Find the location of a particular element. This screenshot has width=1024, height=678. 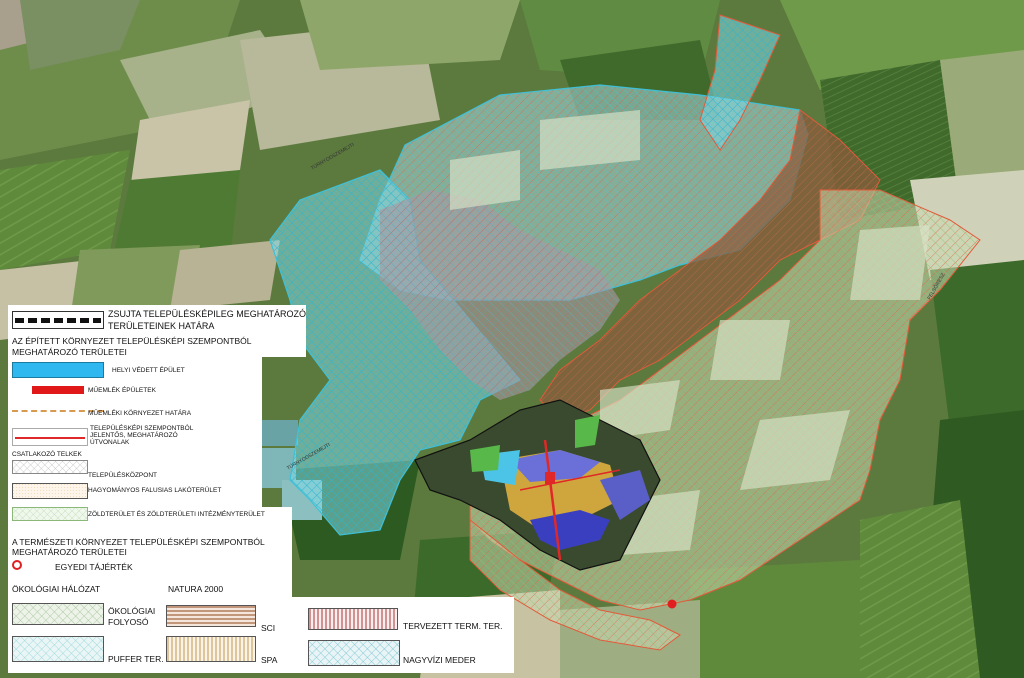

legend-adjoining-plots: CSATLAKOZÓ TELKEK is located at coordinates (47, 454).